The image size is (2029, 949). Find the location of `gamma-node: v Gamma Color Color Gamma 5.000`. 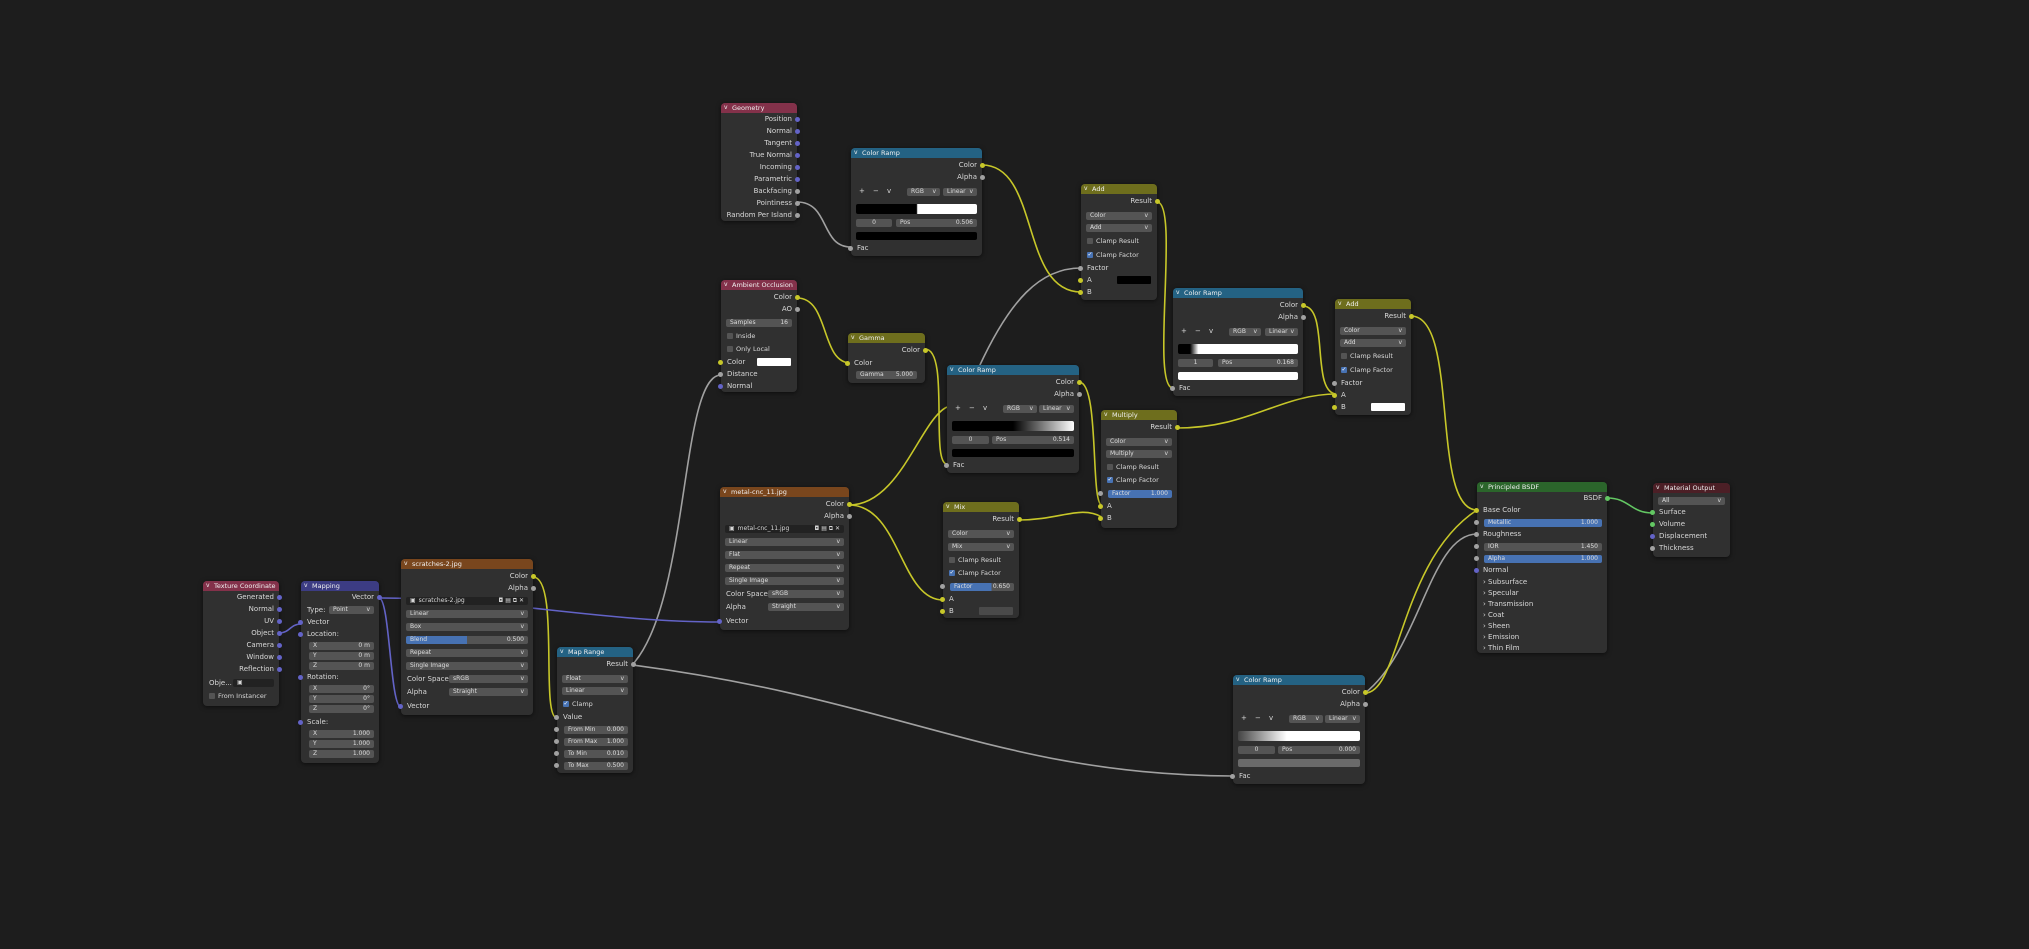

gamma-node: v Gamma Color Color Gamma 5.000 is located at coordinates (886, 358).